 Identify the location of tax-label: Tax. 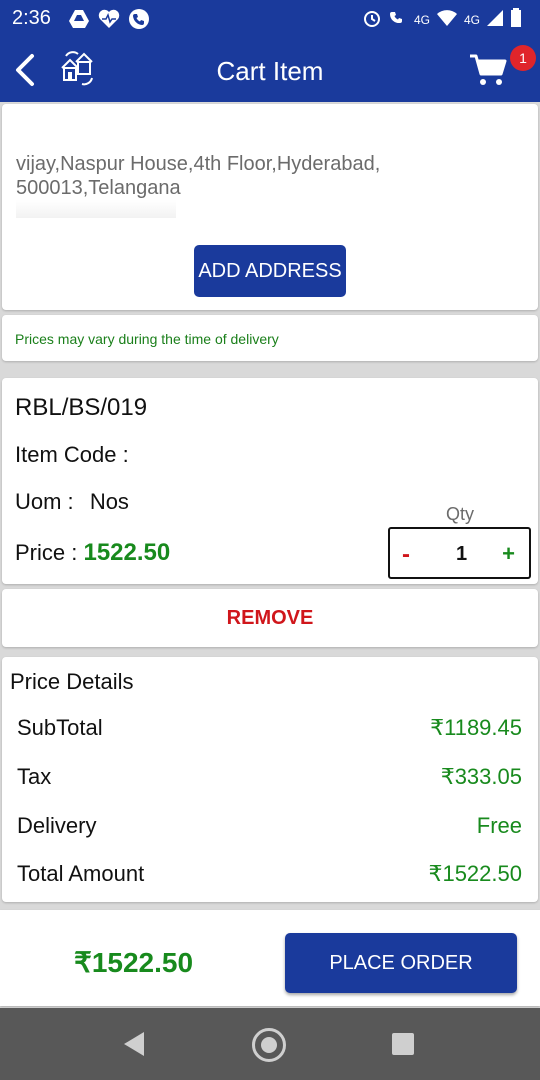
(34, 776).